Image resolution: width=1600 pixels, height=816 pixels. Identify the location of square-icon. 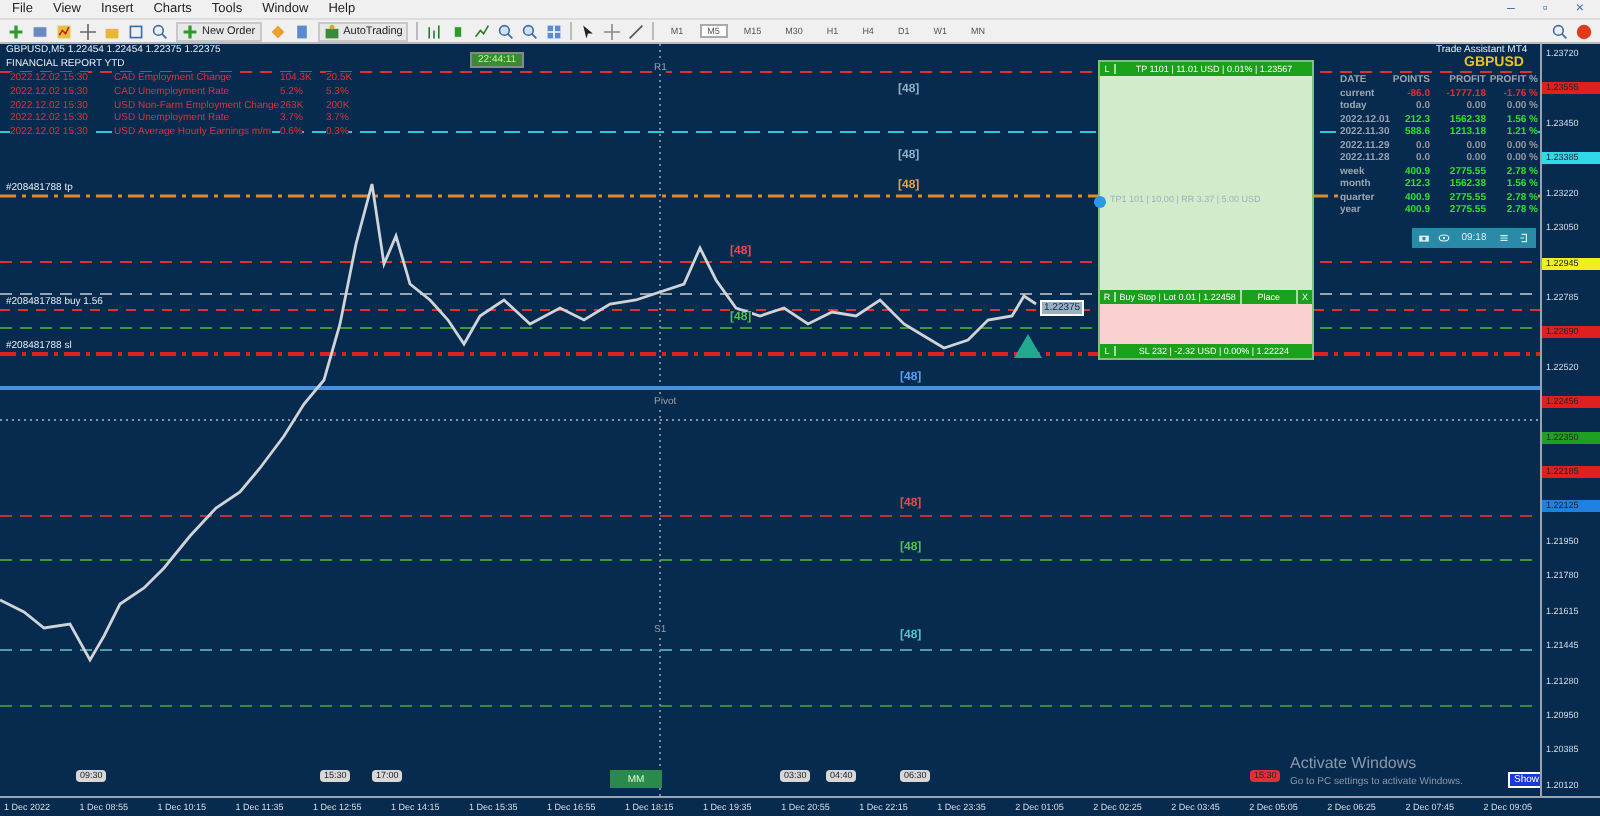
(136, 31).